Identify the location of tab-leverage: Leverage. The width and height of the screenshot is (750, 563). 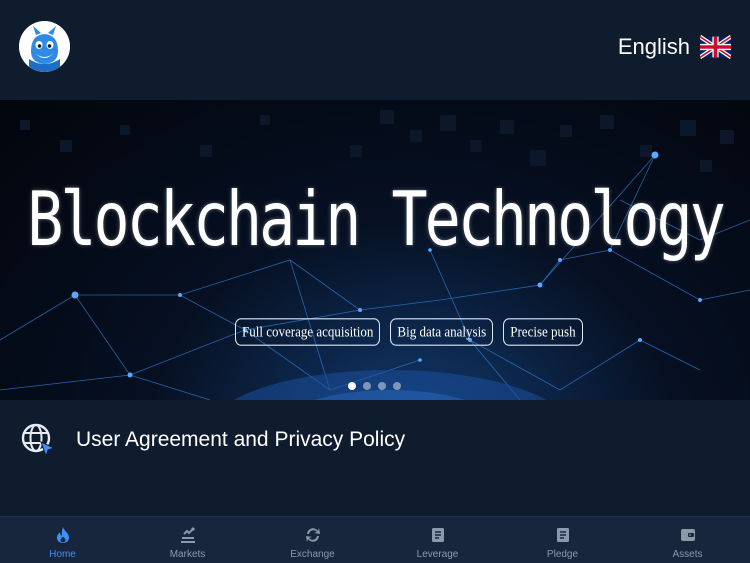
(437, 540).